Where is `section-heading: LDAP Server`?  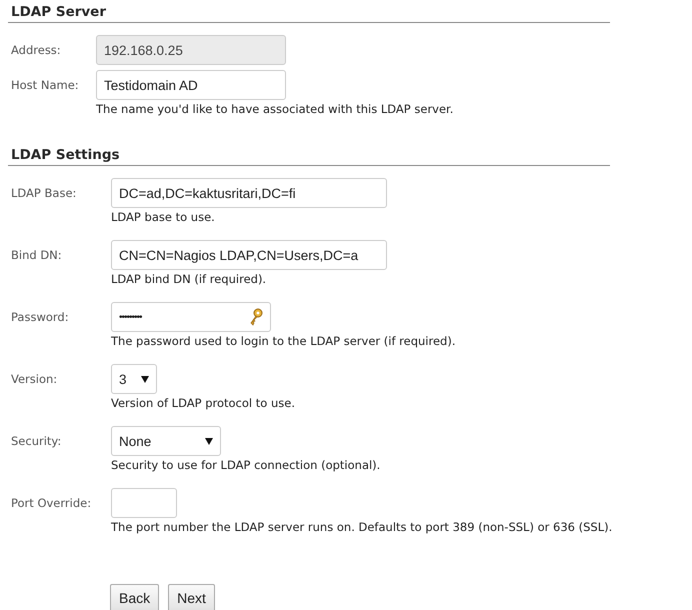
section-heading: LDAP Server is located at coordinates (309, 11).